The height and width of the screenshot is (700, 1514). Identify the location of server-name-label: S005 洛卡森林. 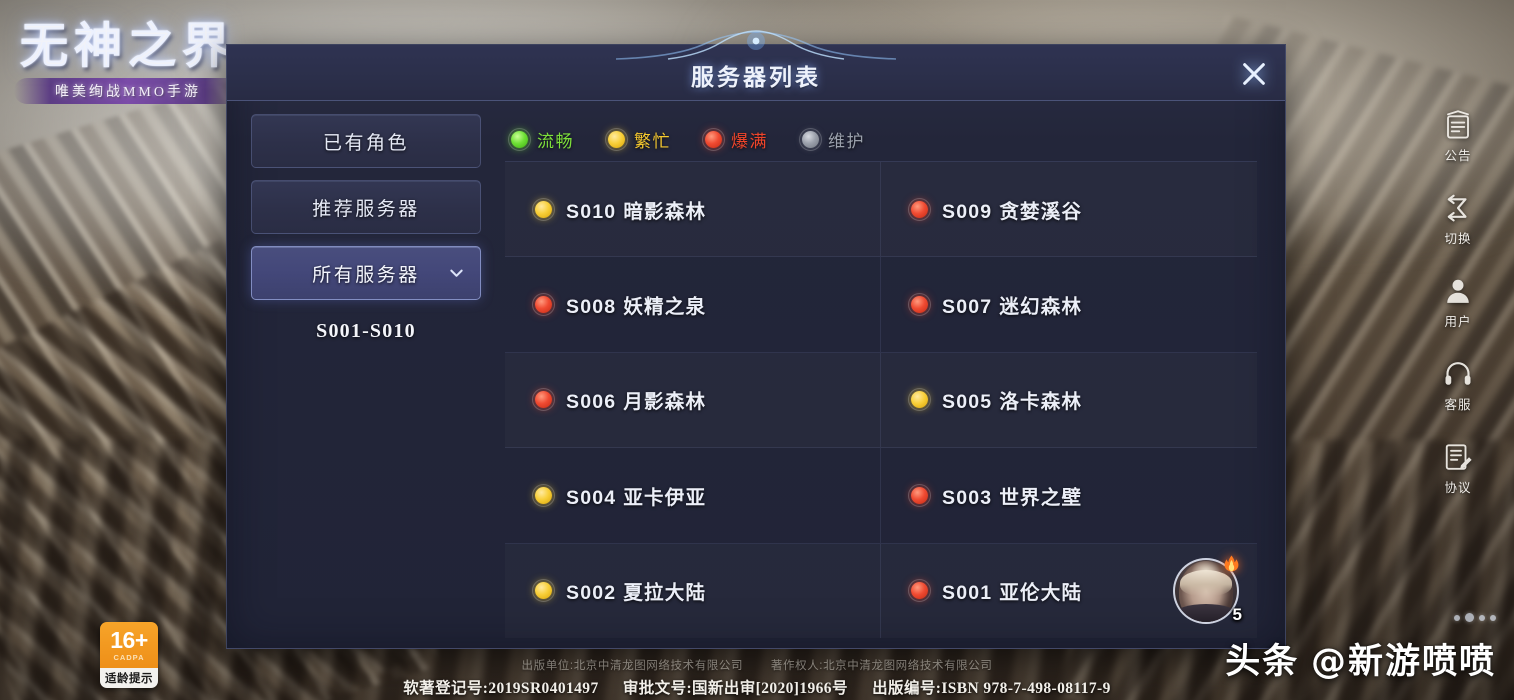
(1012, 399).